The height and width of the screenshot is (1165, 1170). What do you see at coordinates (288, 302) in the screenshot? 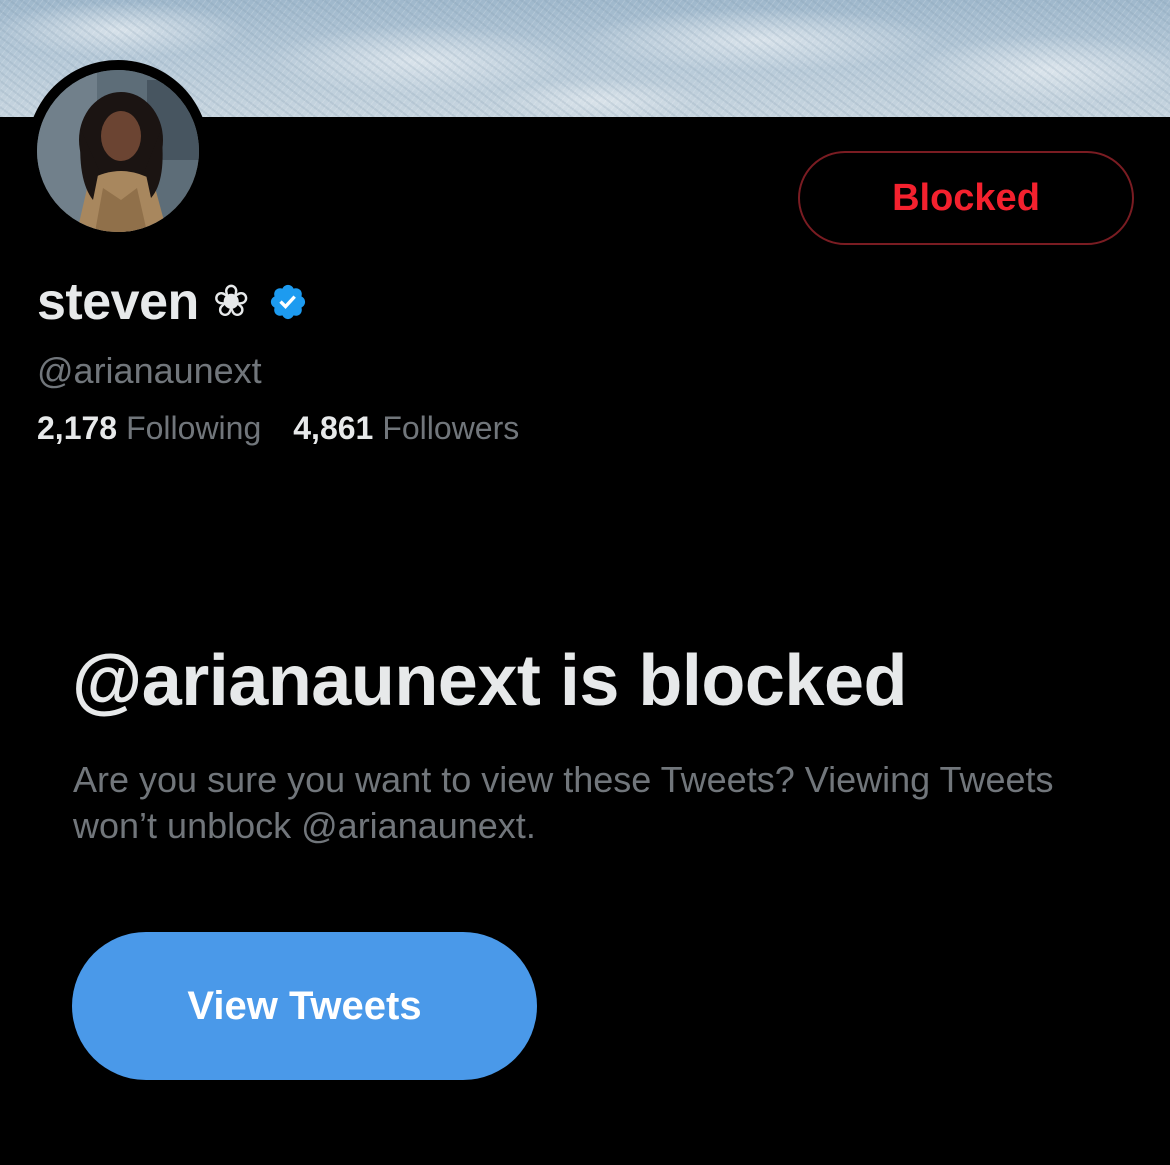
I see `verified-badge-icon` at bounding box center [288, 302].